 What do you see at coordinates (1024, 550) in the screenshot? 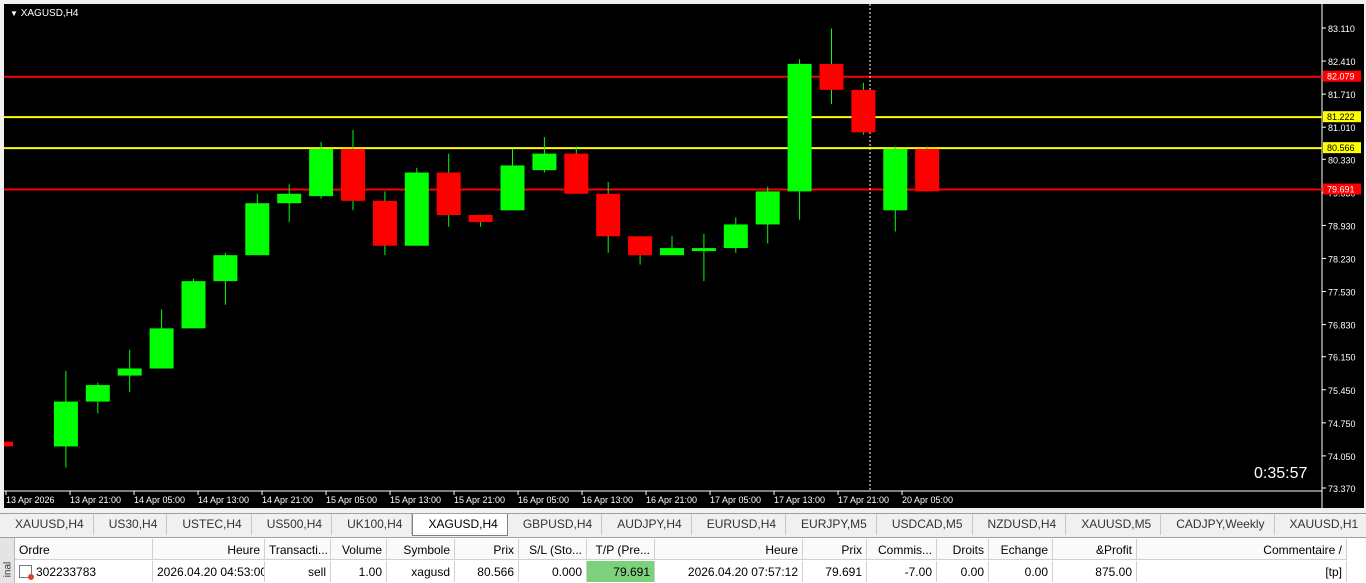
I see `column-header-label: Echange` at bounding box center [1024, 550].